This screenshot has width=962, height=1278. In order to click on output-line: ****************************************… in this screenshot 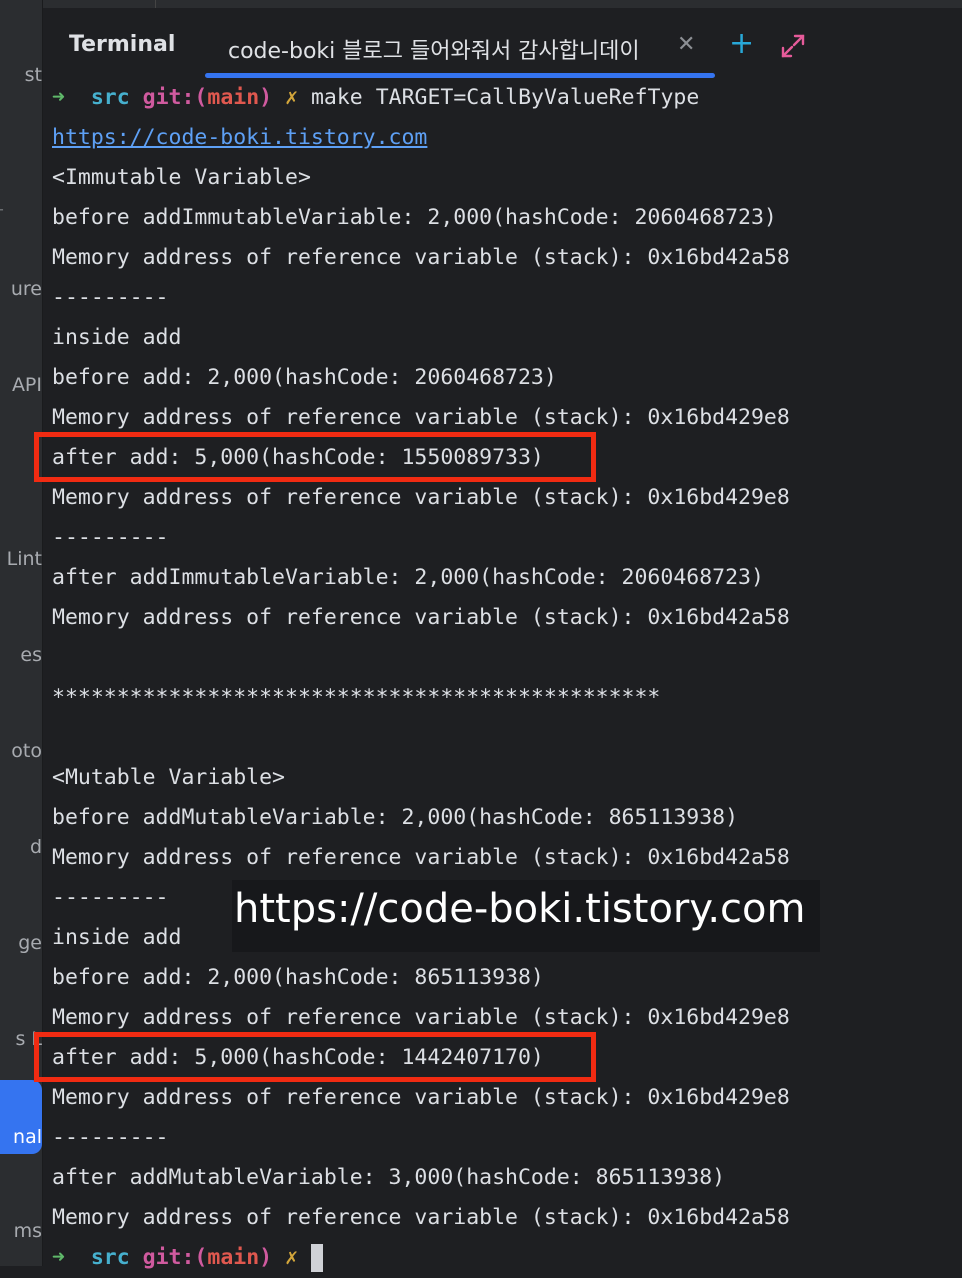, I will do `click(356, 697)`.